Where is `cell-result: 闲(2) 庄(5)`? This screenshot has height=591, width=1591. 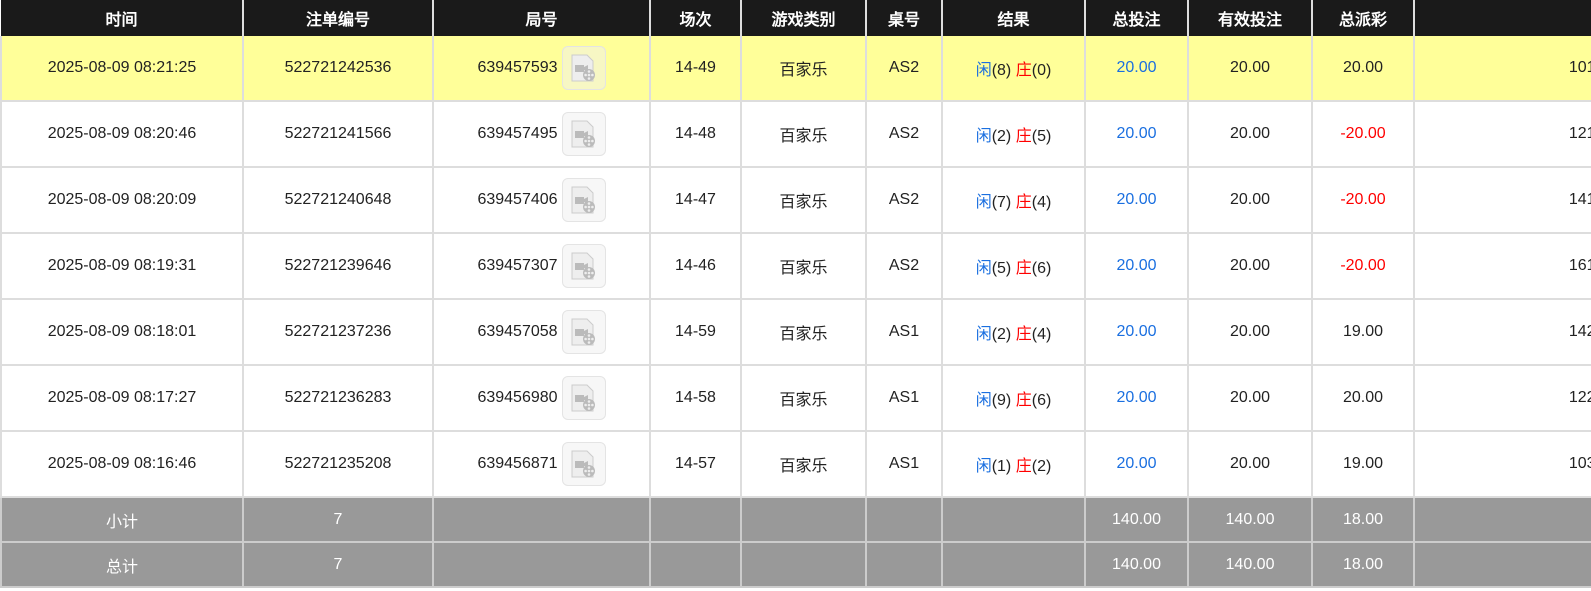 cell-result: 闲(2) 庄(5) is located at coordinates (1013, 134).